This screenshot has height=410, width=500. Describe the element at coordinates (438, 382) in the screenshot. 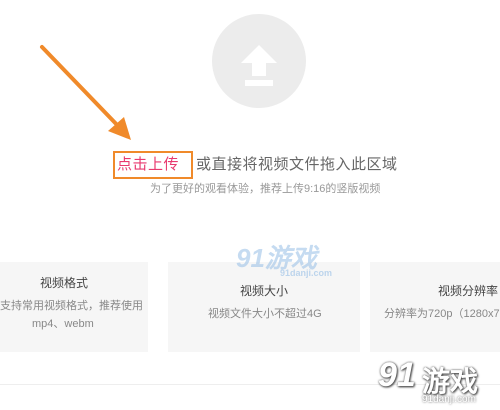

I see `watermark-corner-logo: 91 游戏 91danji.com` at that location.